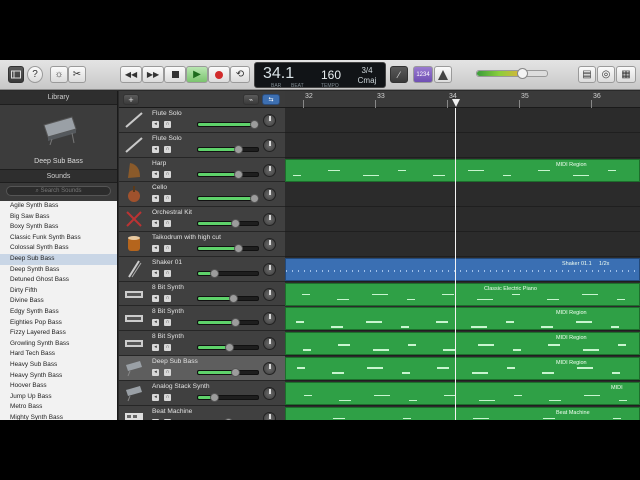 Image resolution: width=640 pixels, height=480 pixels. I want to click on sound-list-item: Eighties Pop Bass, so click(58, 323).